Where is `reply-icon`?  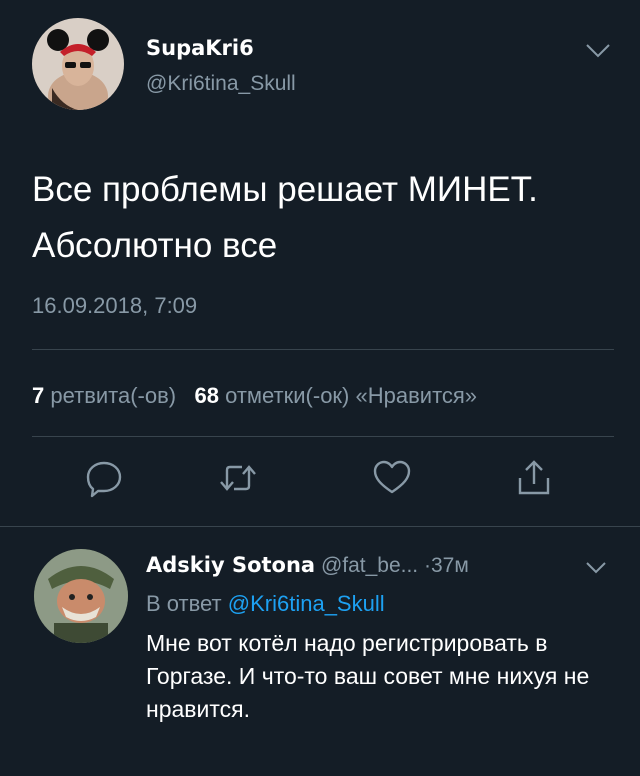
reply-icon is located at coordinates (104, 478).